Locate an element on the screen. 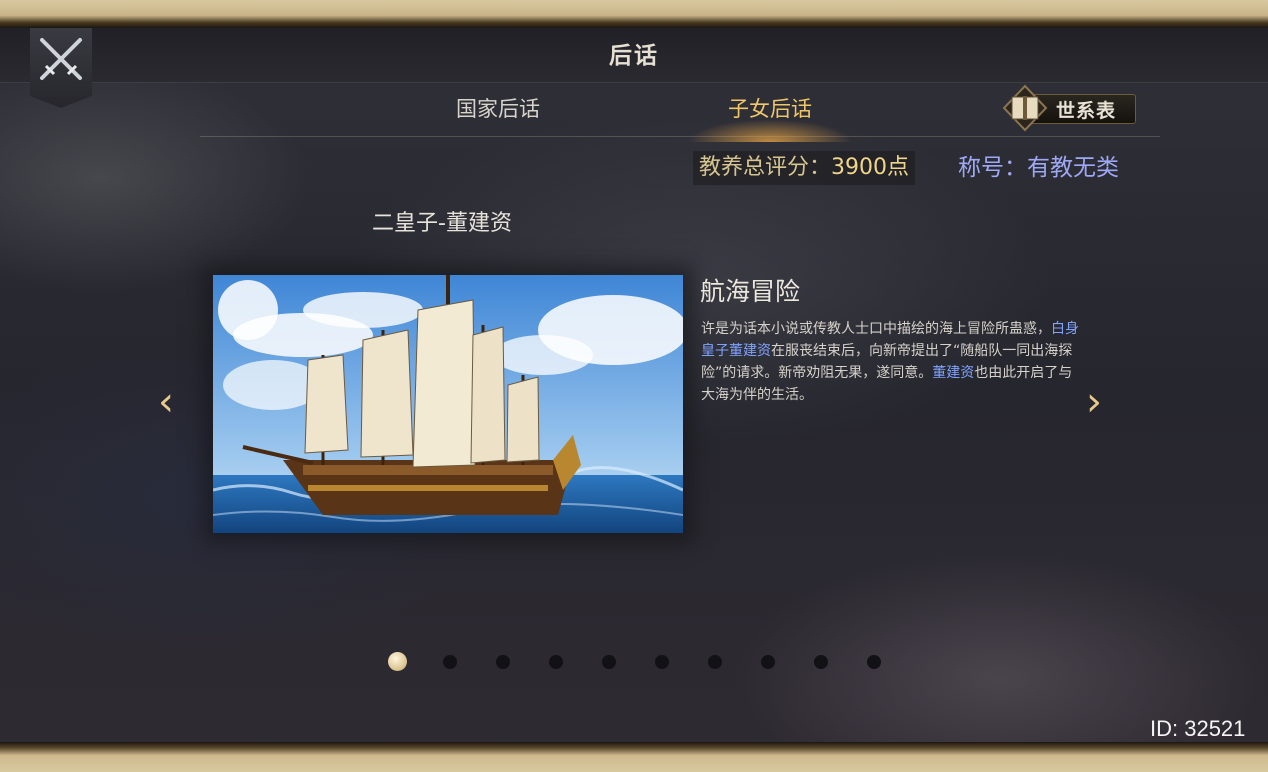 The width and height of the screenshot is (1268, 772). player-id: ID: 32521 is located at coordinates (1198, 728).